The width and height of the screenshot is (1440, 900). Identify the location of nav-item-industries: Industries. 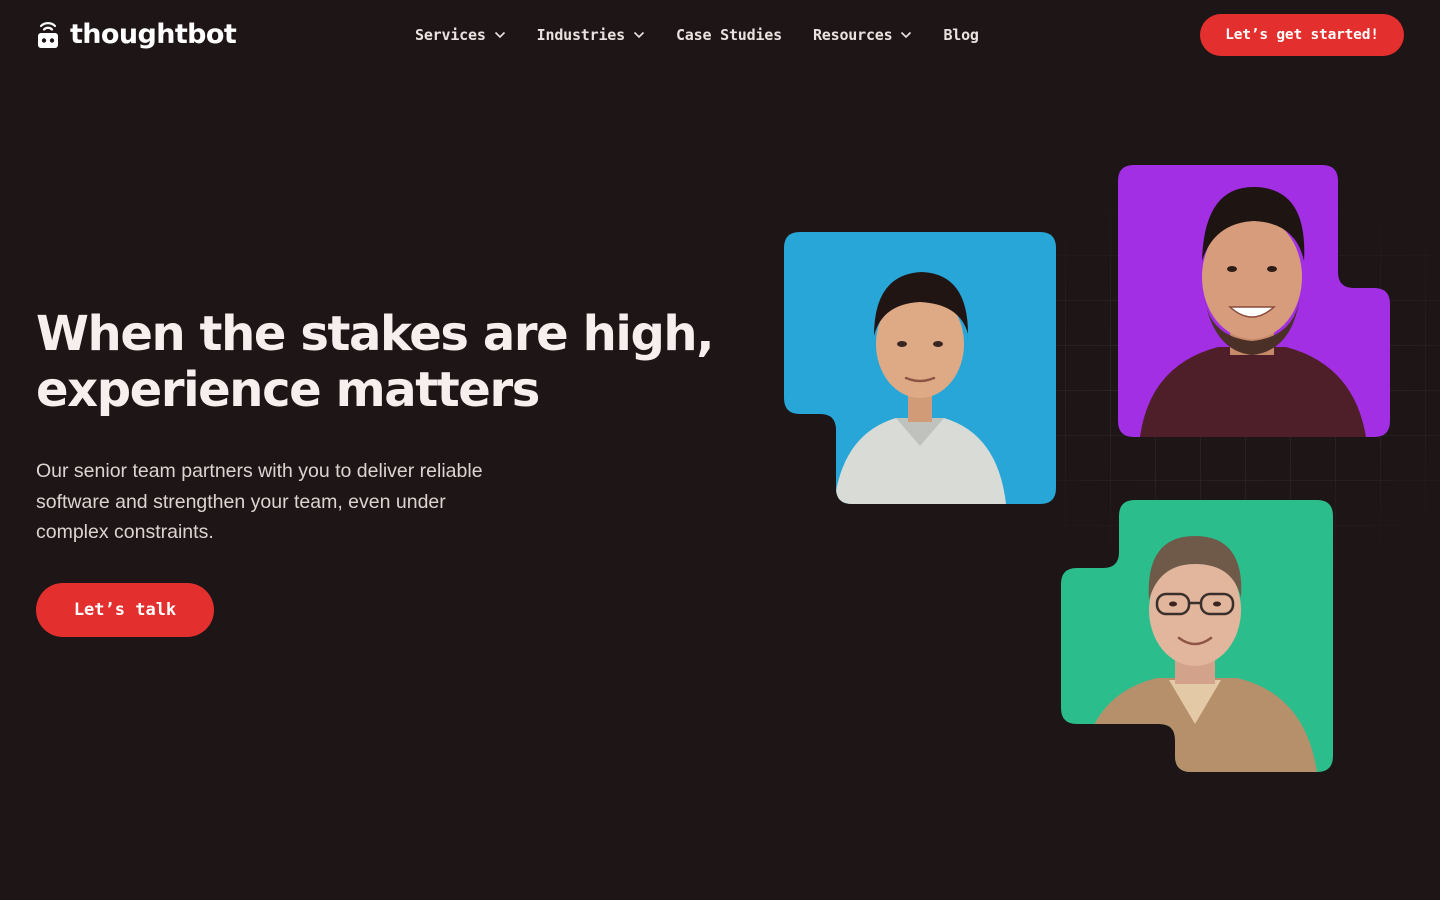
(591, 35).